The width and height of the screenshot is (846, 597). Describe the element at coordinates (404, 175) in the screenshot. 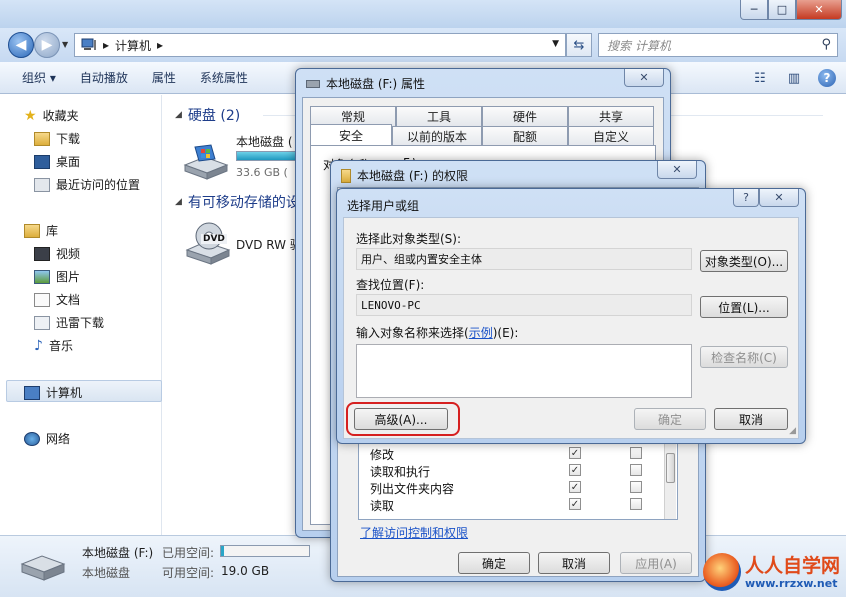

I see `permissions-title-bar: 本地磁盘 (F:) 的权限` at that location.